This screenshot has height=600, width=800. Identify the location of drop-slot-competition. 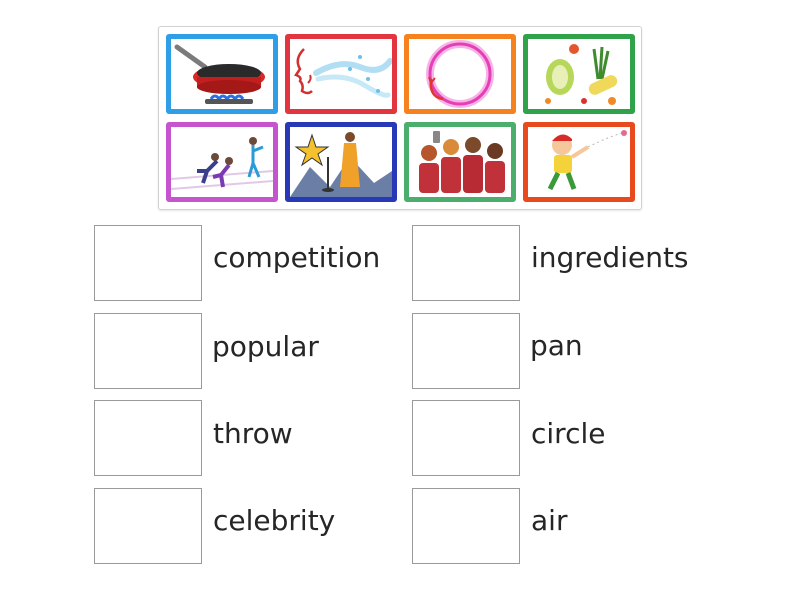
(148, 263).